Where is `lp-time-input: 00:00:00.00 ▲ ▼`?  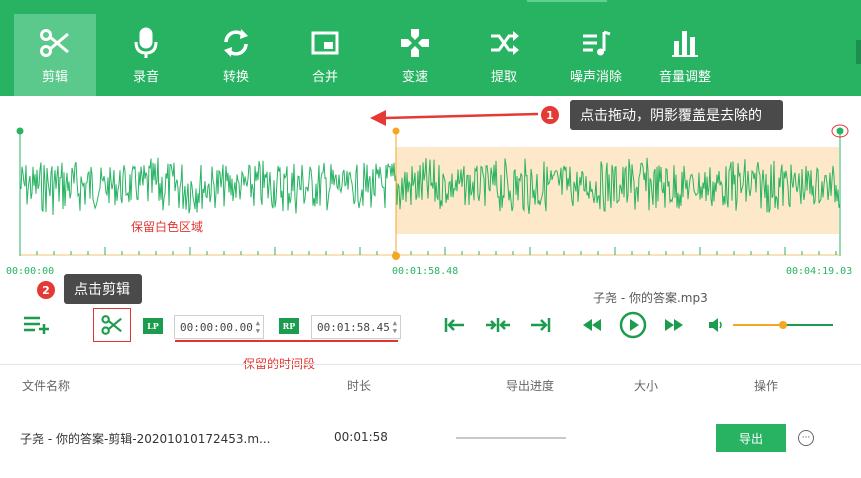
lp-time-input: 00:00:00.00 ▲ ▼ is located at coordinates (219, 327).